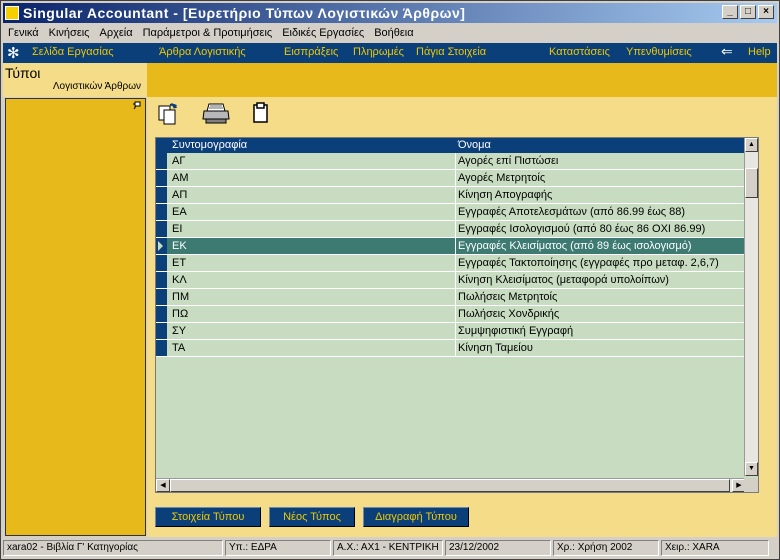 The width and height of the screenshot is (780, 560). I want to click on type-details-button: Στοιχεία Τύπου, so click(208, 517).